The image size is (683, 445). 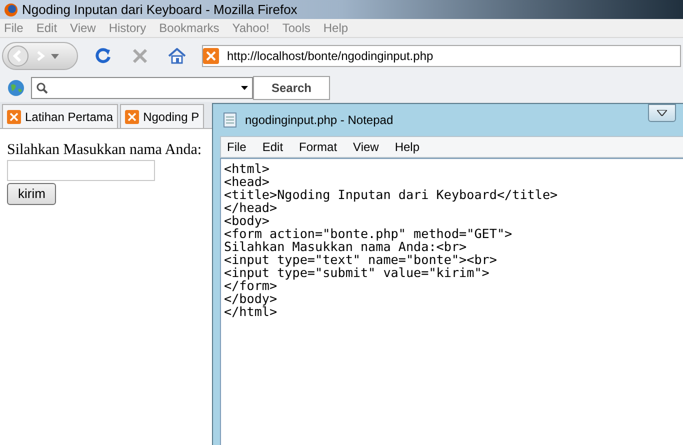 What do you see at coordinates (366, 147) in the screenshot?
I see `menu-item: View` at bounding box center [366, 147].